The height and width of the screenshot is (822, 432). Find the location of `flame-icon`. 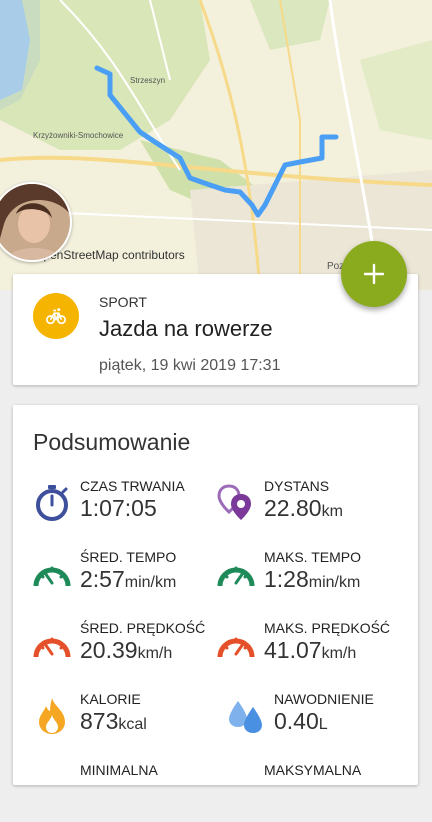

flame-icon is located at coordinates (52, 716).